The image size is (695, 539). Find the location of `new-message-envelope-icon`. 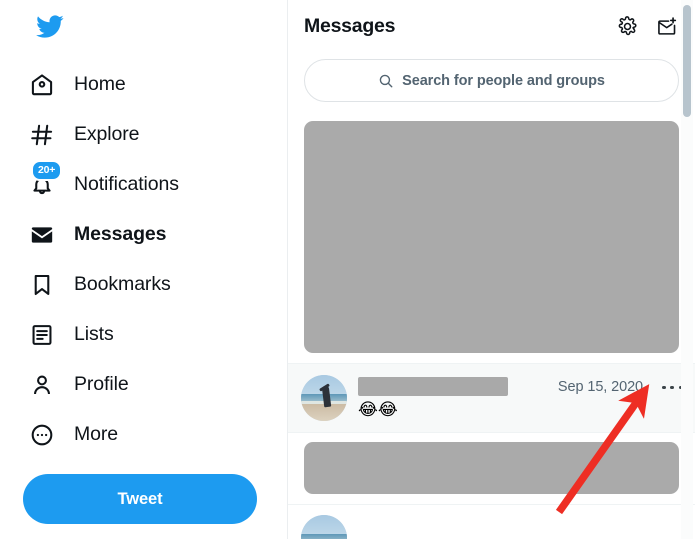

new-message-envelope-icon is located at coordinates (667, 27).